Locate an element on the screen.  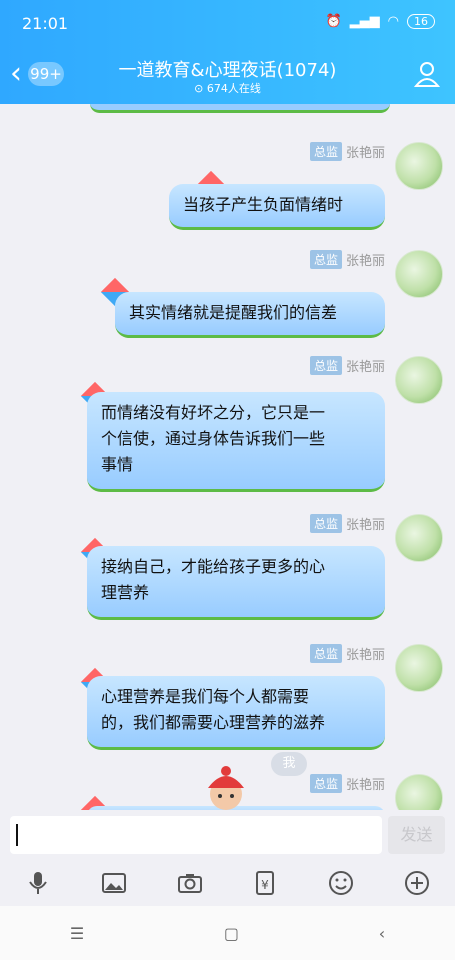
camera-icon is located at coordinates (190, 883).